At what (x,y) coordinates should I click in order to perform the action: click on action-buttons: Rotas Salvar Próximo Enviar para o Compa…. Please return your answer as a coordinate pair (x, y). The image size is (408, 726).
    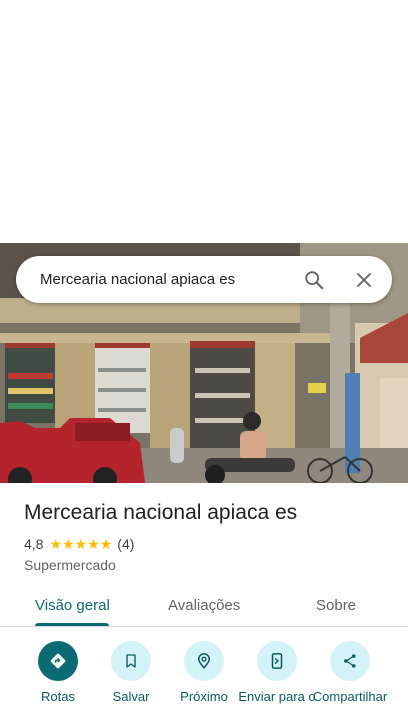
    Looking at the image, I should click on (204, 683).